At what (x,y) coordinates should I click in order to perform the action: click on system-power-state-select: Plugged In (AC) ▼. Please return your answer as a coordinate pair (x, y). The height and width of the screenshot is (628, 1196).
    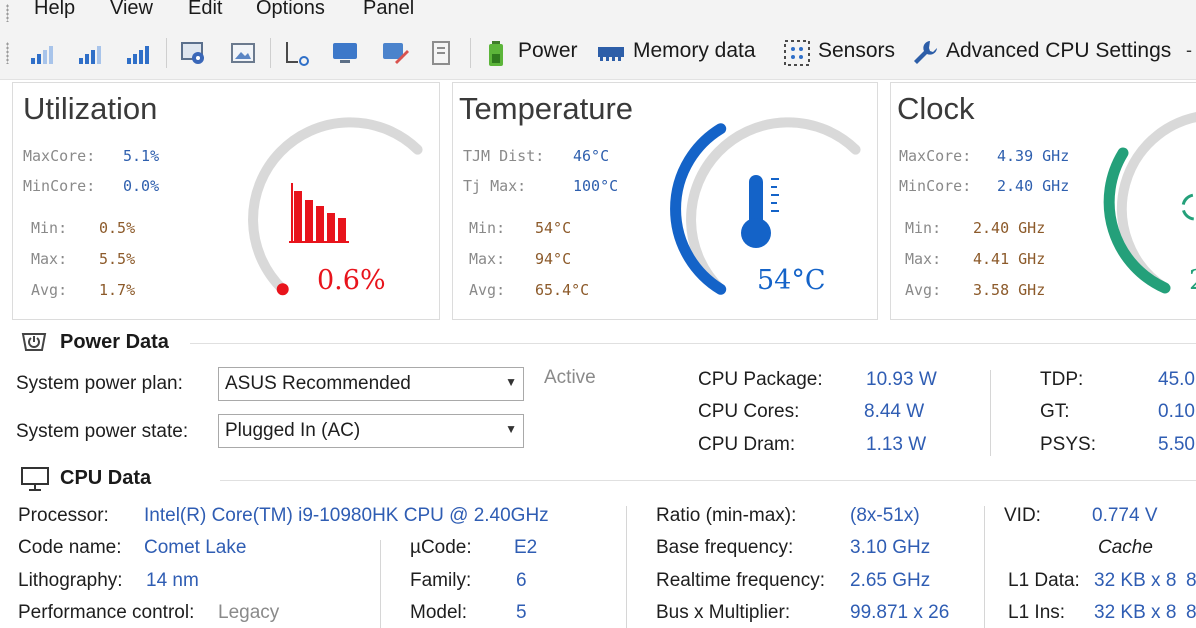
    Looking at the image, I should click on (371, 431).